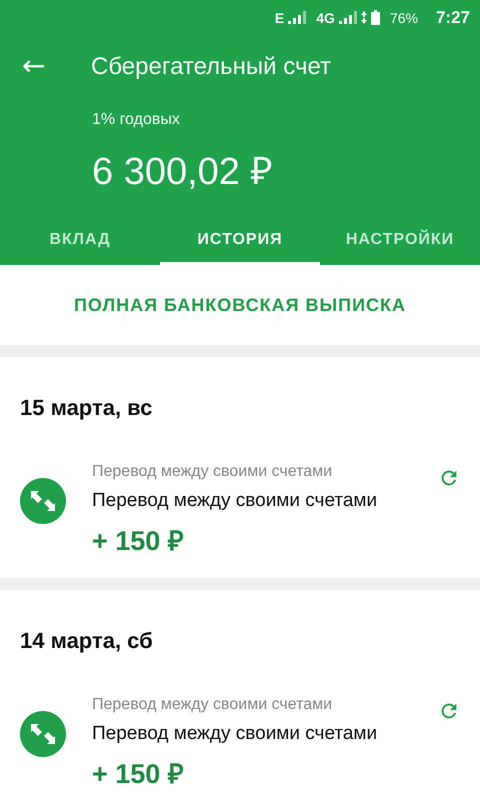 This screenshot has height=800, width=480. Describe the element at coordinates (363, 17) in the screenshot. I see `data-arrows-icon` at that location.